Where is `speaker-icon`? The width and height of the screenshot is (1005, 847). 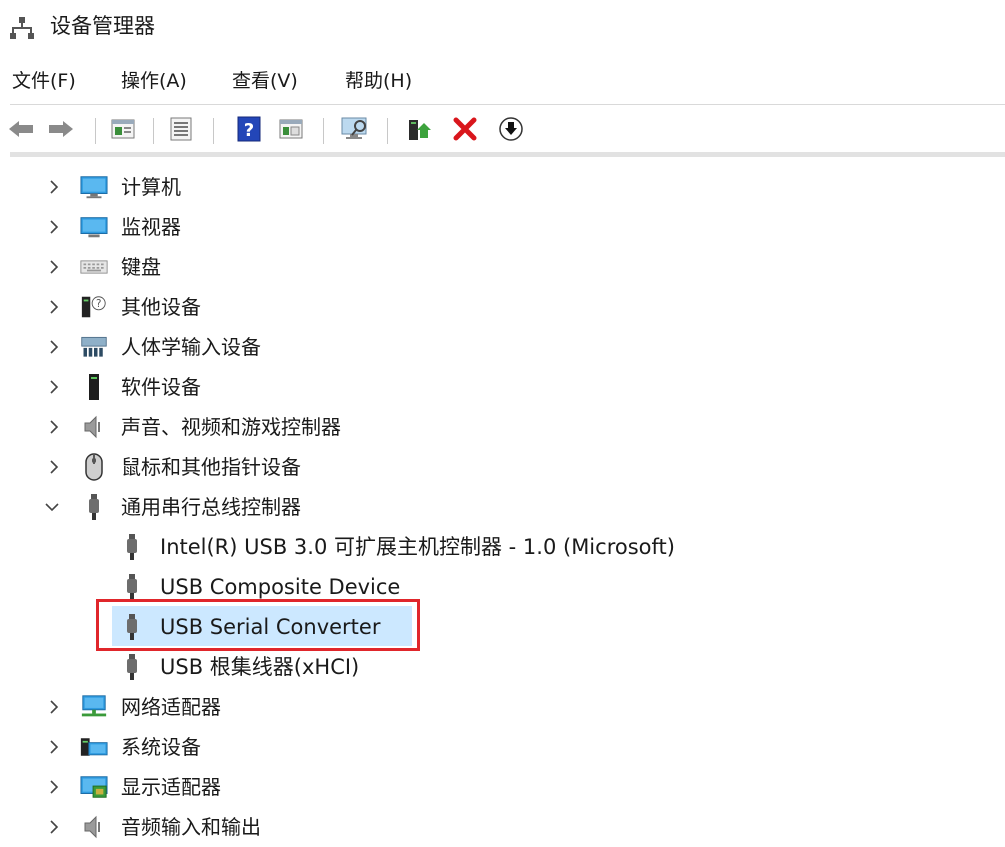
speaker-icon is located at coordinates (94, 427).